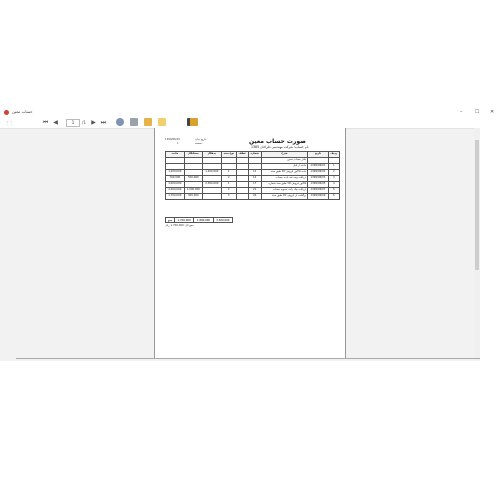  Describe the element at coordinates (461, 112) in the screenshot. I see `minimize-button: –` at that location.